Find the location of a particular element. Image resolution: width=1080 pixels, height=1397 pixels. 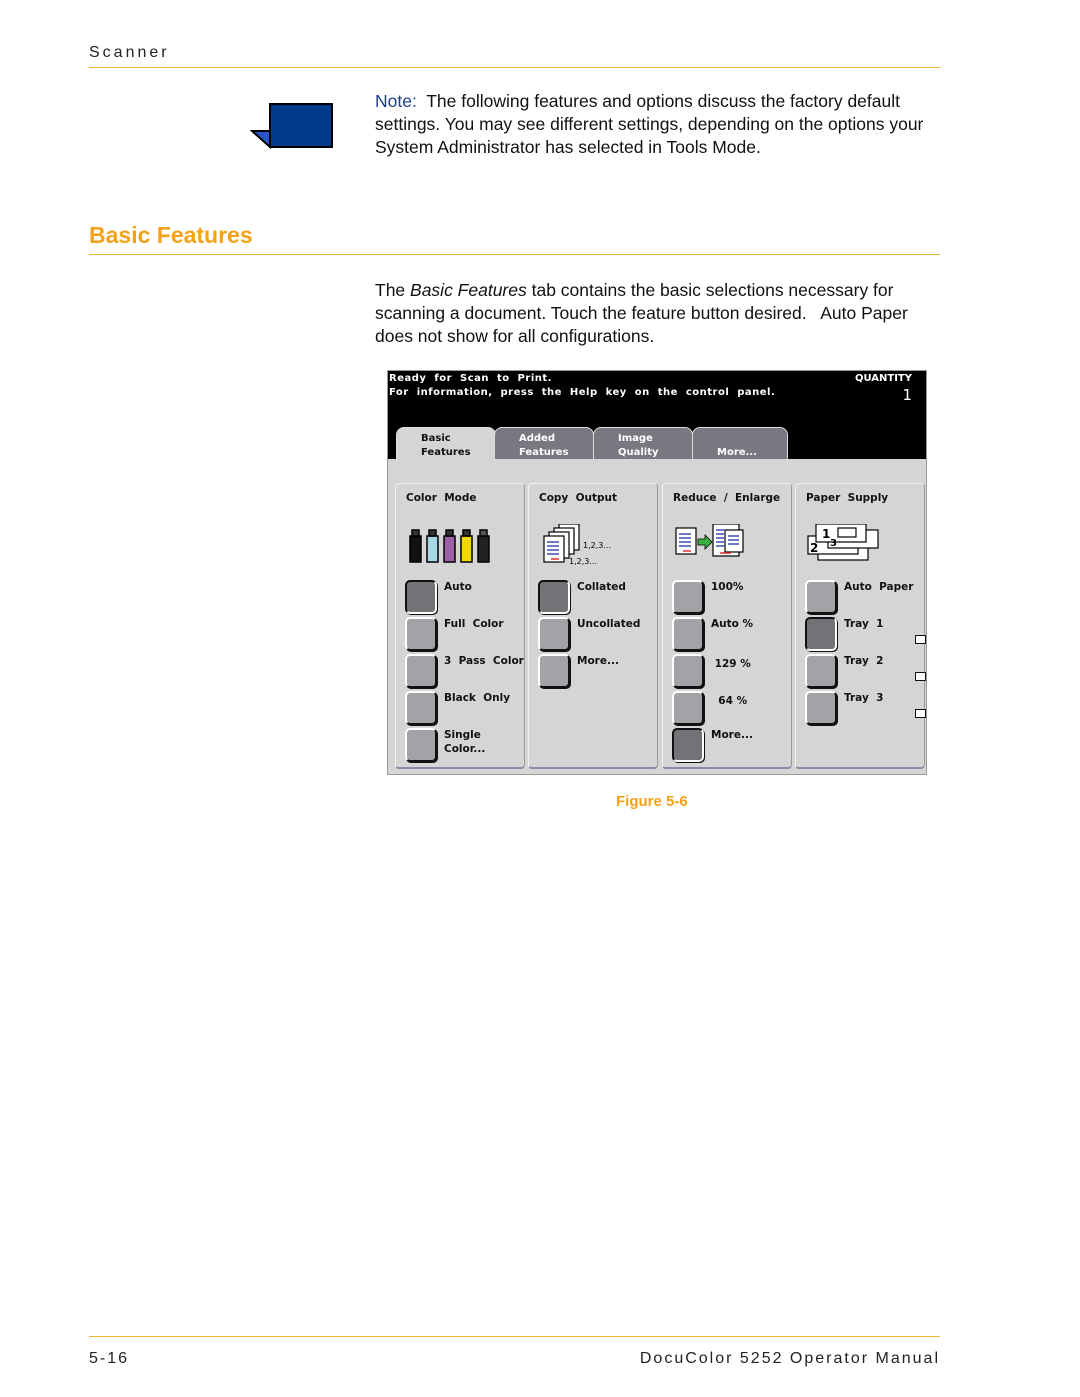

status-message: Ready for Scan to Print. is located at coordinates (470, 378).